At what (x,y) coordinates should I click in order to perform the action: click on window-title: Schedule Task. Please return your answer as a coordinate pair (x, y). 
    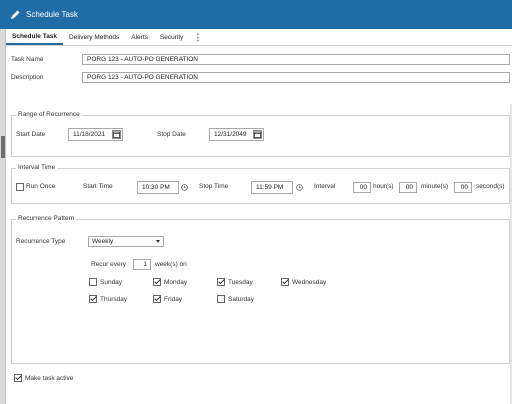
    Looking at the image, I should click on (52, 14).